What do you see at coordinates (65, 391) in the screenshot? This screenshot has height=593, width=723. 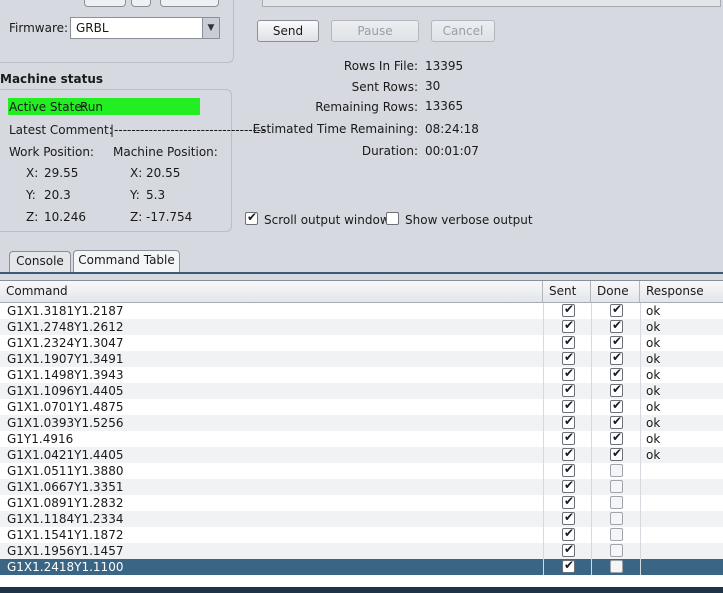 I see `command-cell: G1X1.1096Y1.4405` at bounding box center [65, 391].